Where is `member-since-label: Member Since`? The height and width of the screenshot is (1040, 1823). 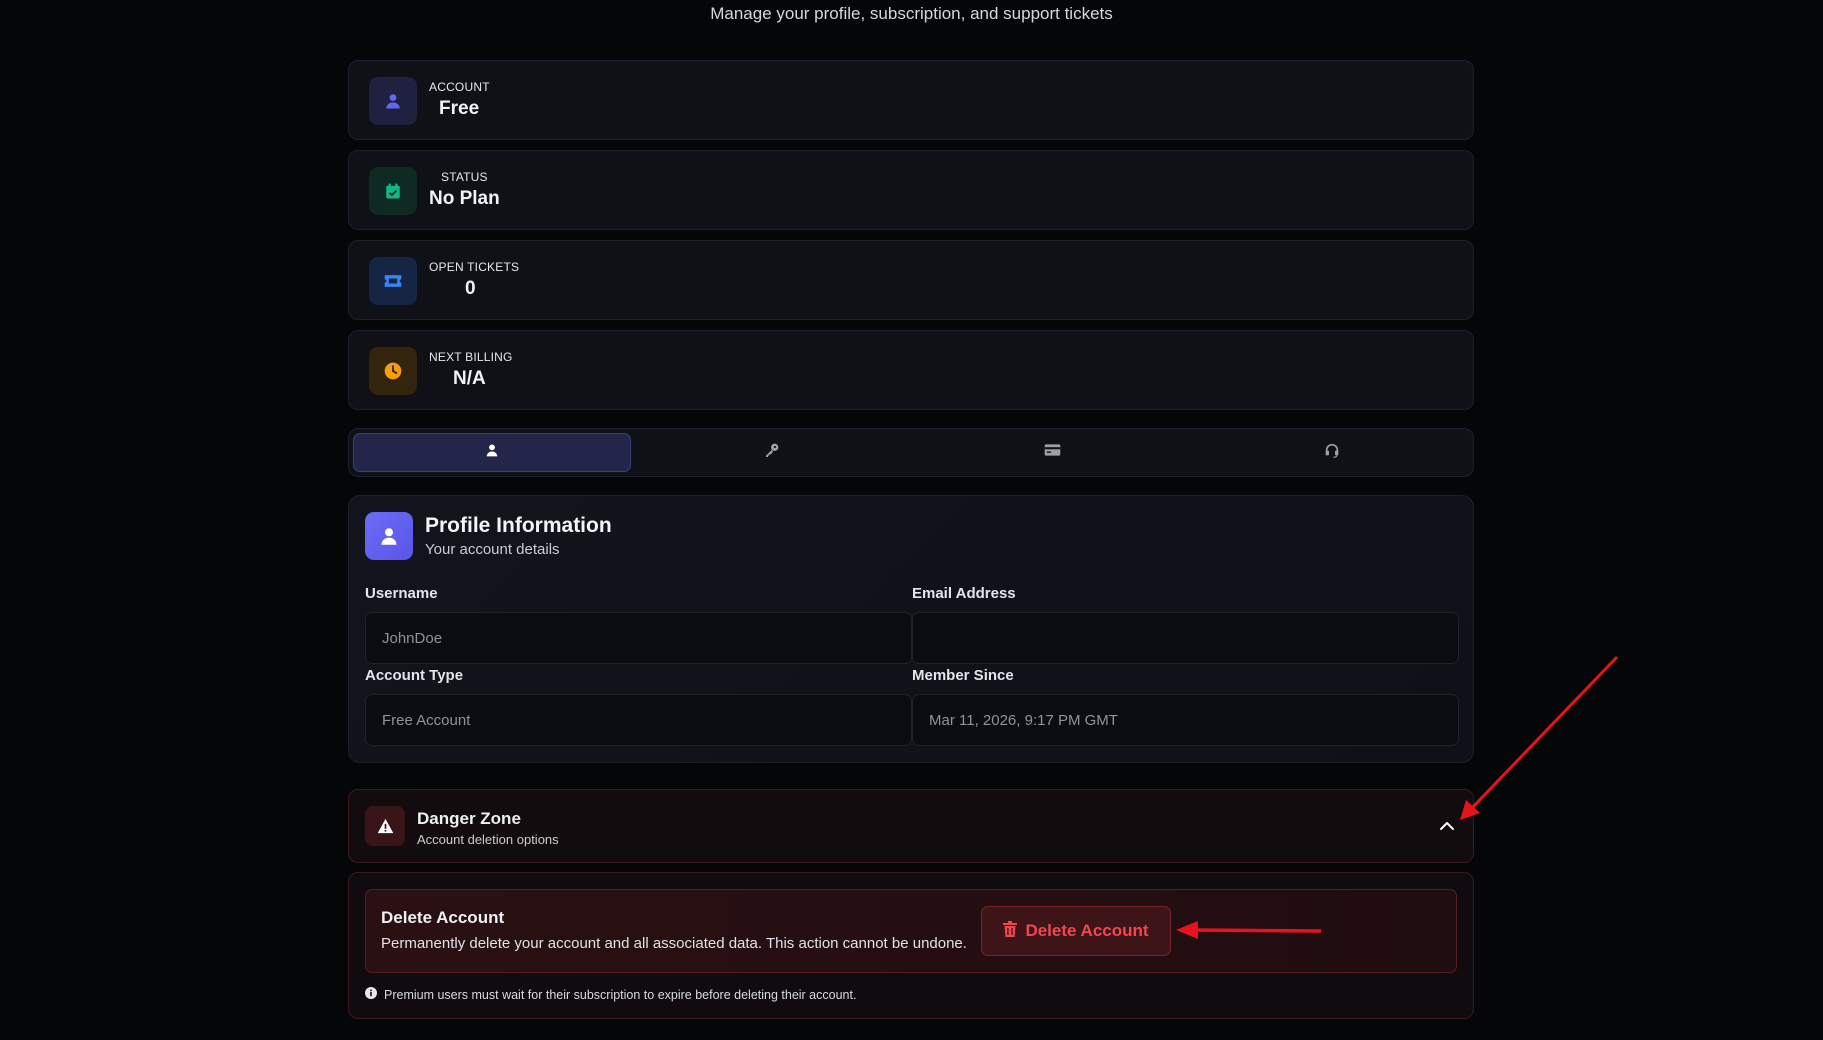 member-since-label: Member Since is located at coordinates (963, 675).